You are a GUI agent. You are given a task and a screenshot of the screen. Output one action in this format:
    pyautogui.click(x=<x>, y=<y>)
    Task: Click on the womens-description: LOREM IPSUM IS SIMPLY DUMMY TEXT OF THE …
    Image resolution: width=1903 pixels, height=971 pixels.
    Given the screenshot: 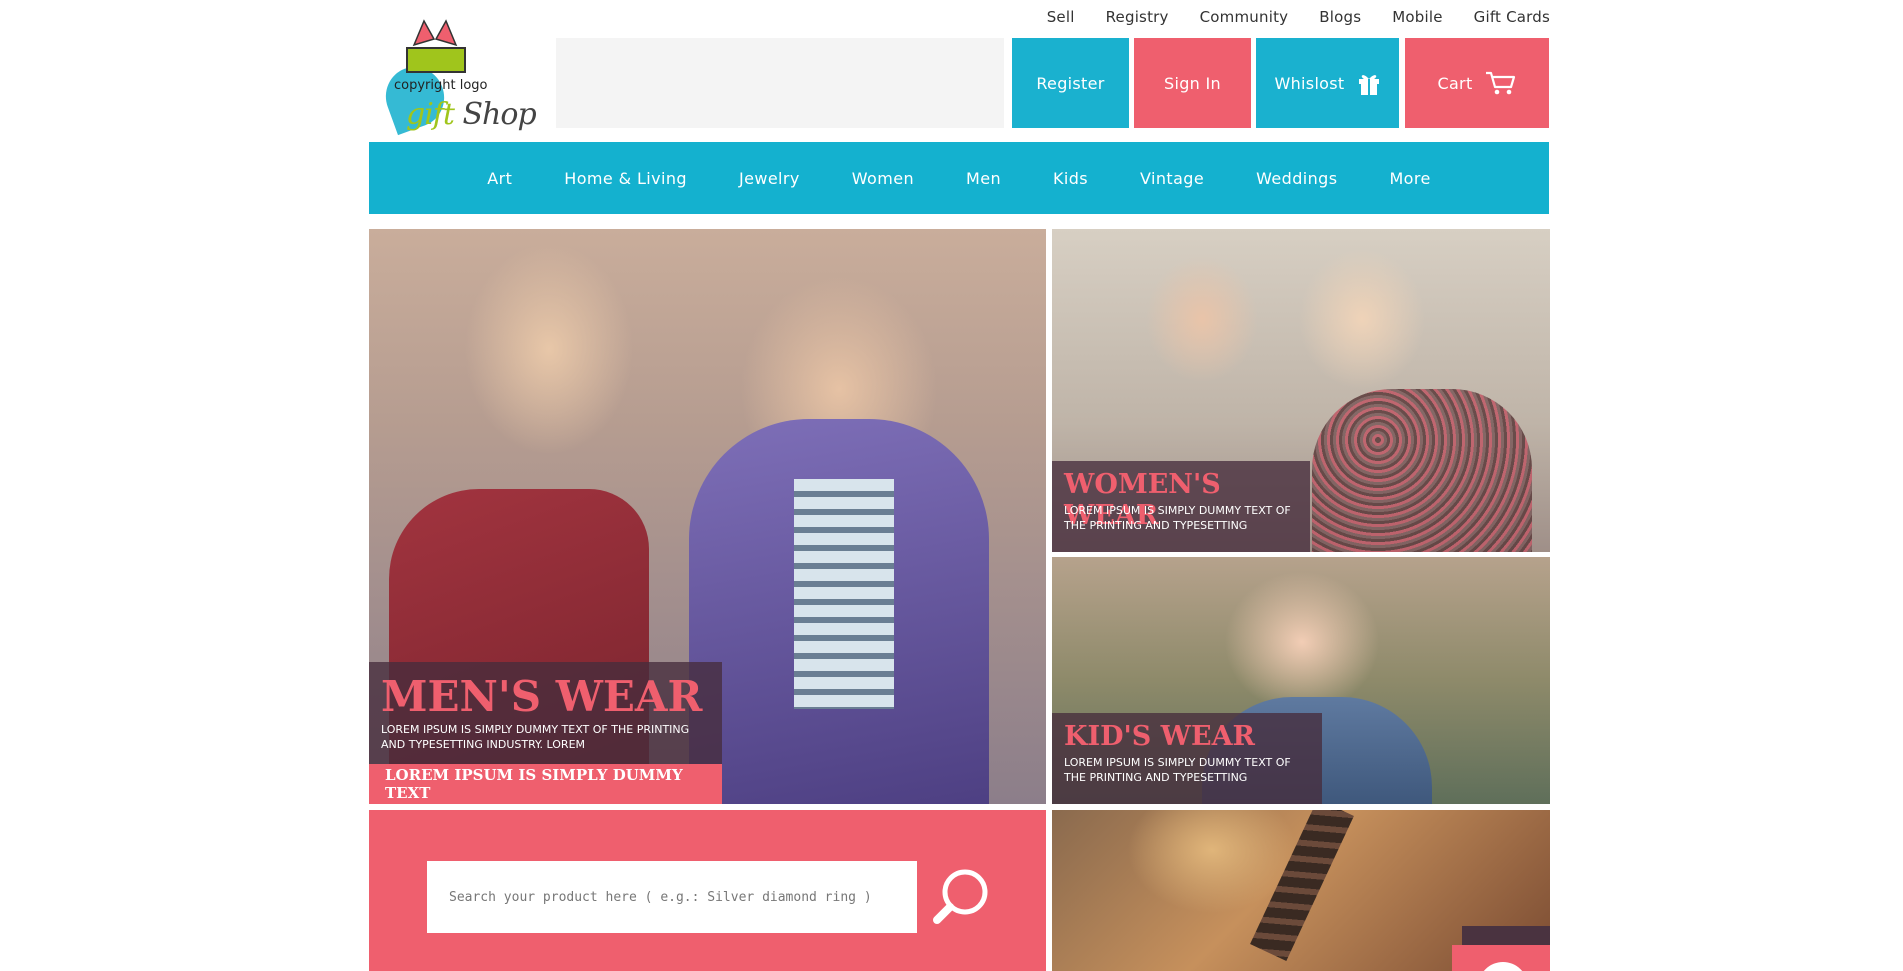 What is the action you would take?
    pyautogui.click(x=1177, y=518)
    